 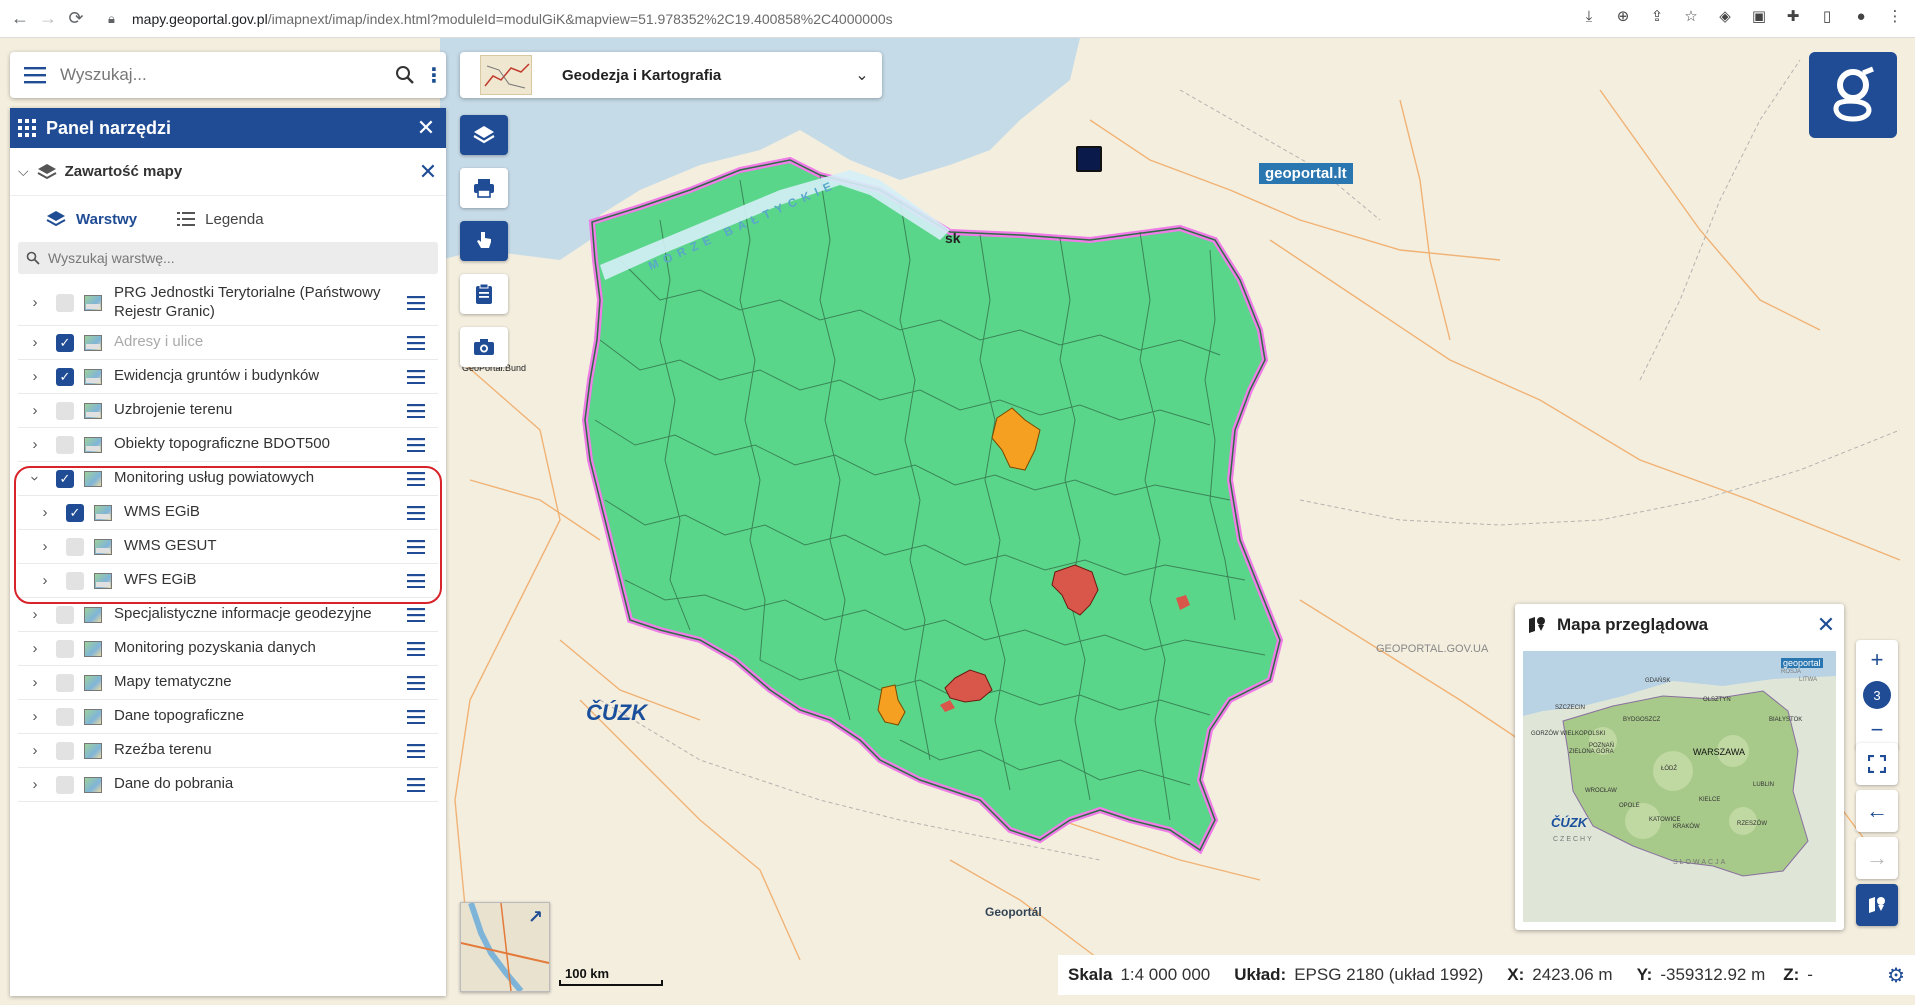 What do you see at coordinates (35, 75) in the screenshot?
I see `hamburger-menu-icon` at bounding box center [35, 75].